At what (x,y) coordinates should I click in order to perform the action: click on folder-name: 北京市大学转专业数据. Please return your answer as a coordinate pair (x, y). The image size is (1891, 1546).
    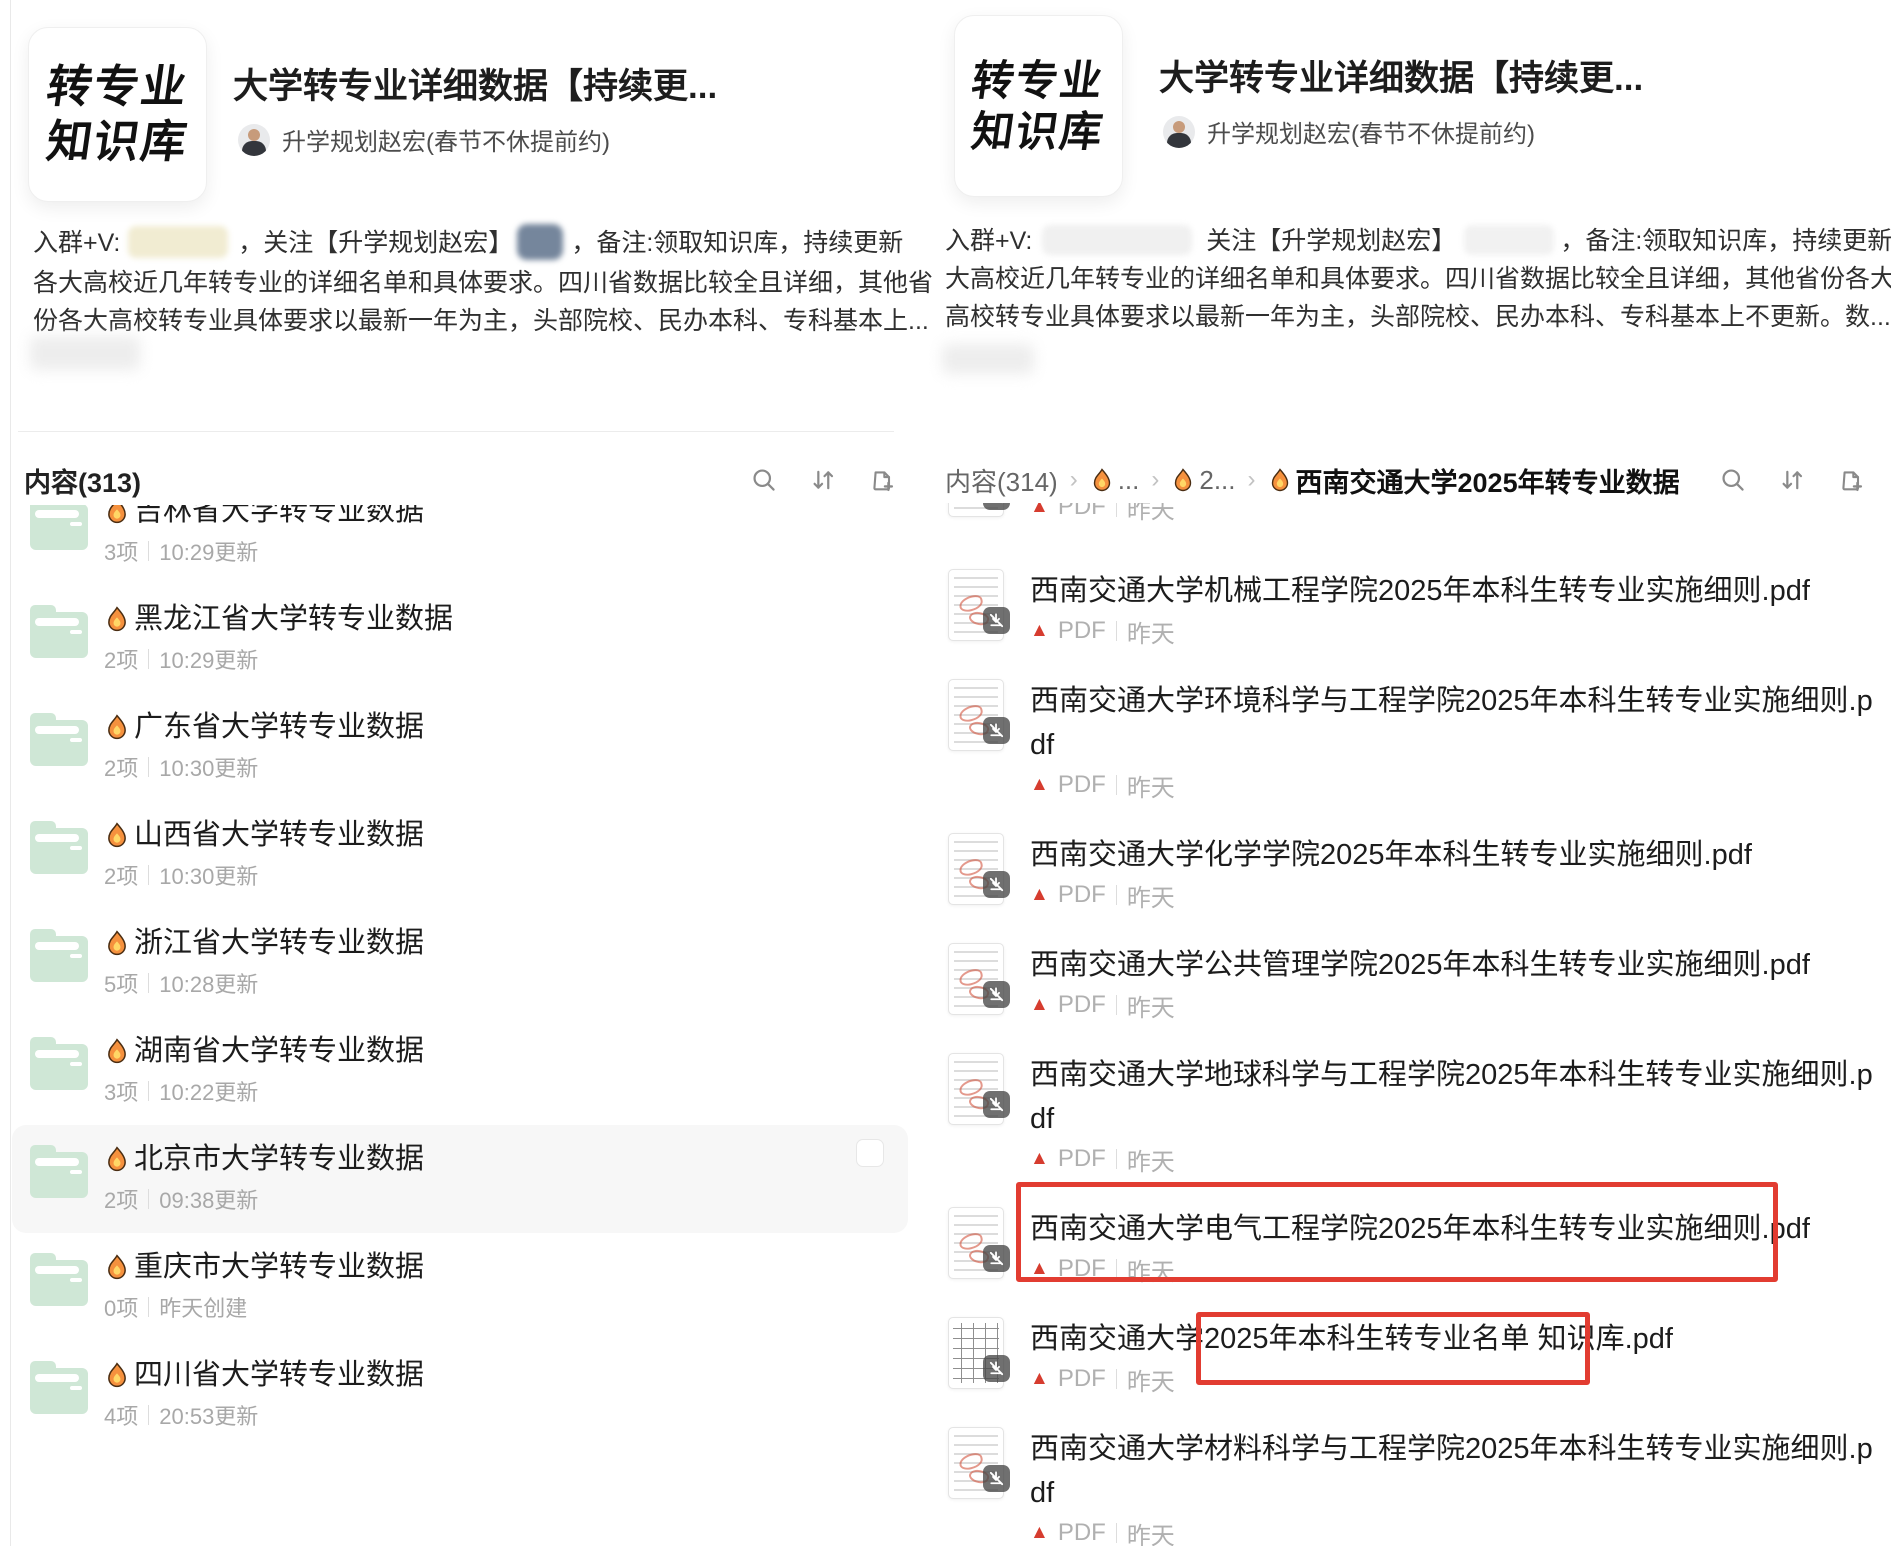
    Looking at the image, I should click on (279, 1159).